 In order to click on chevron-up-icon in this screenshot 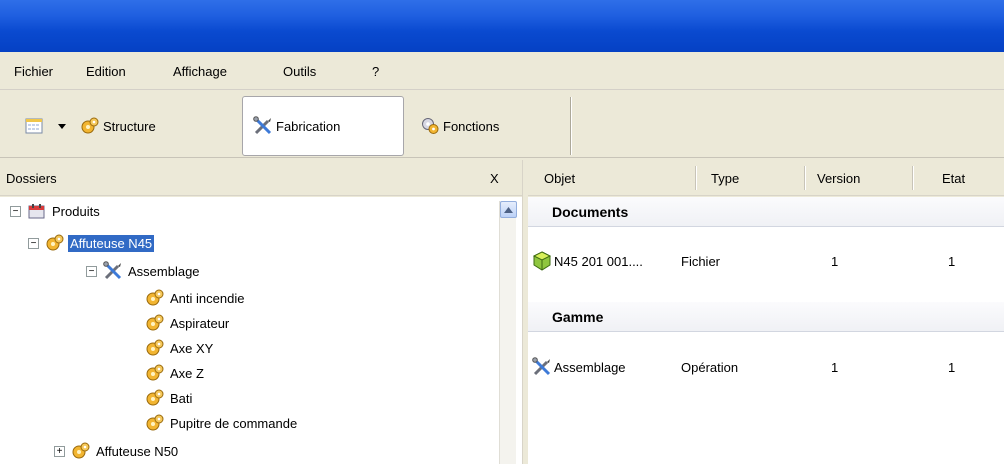, I will do `click(508, 210)`.